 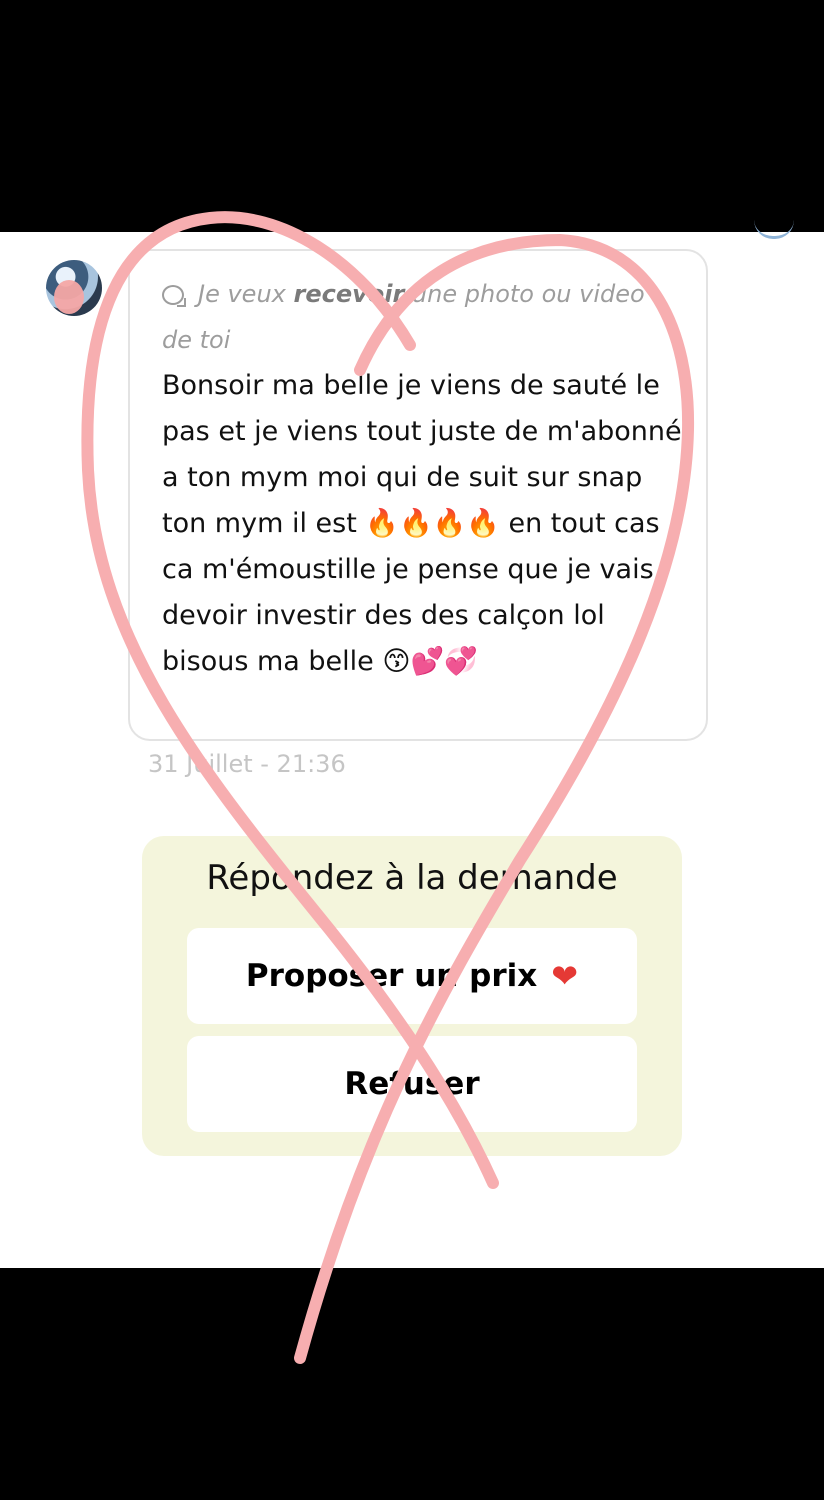 What do you see at coordinates (391, 976) in the screenshot?
I see `propose-price-label: Proposer un prix` at bounding box center [391, 976].